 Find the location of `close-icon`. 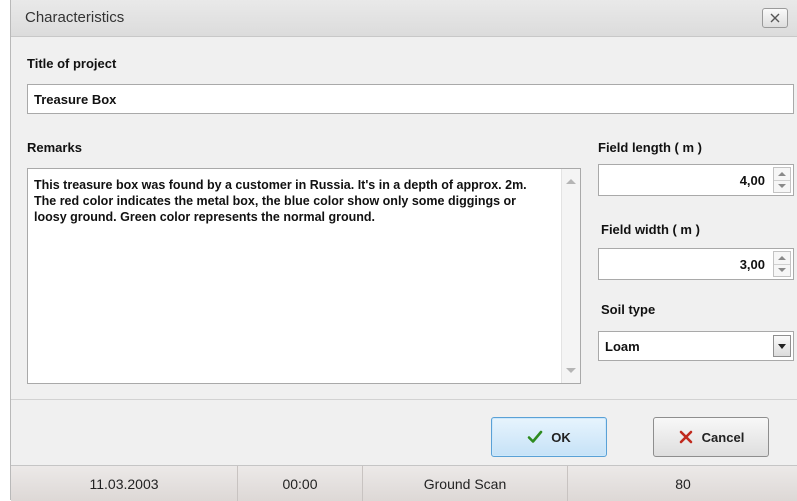

close-icon is located at coordinates (775, 18).